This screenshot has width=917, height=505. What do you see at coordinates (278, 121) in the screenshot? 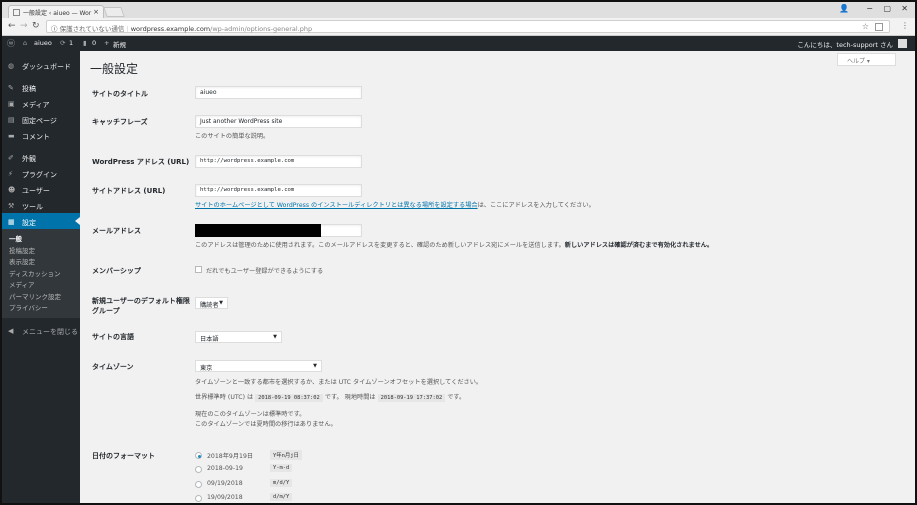
I see `tagline-input: Just another WordPress site` at bounding box center [278, 121].